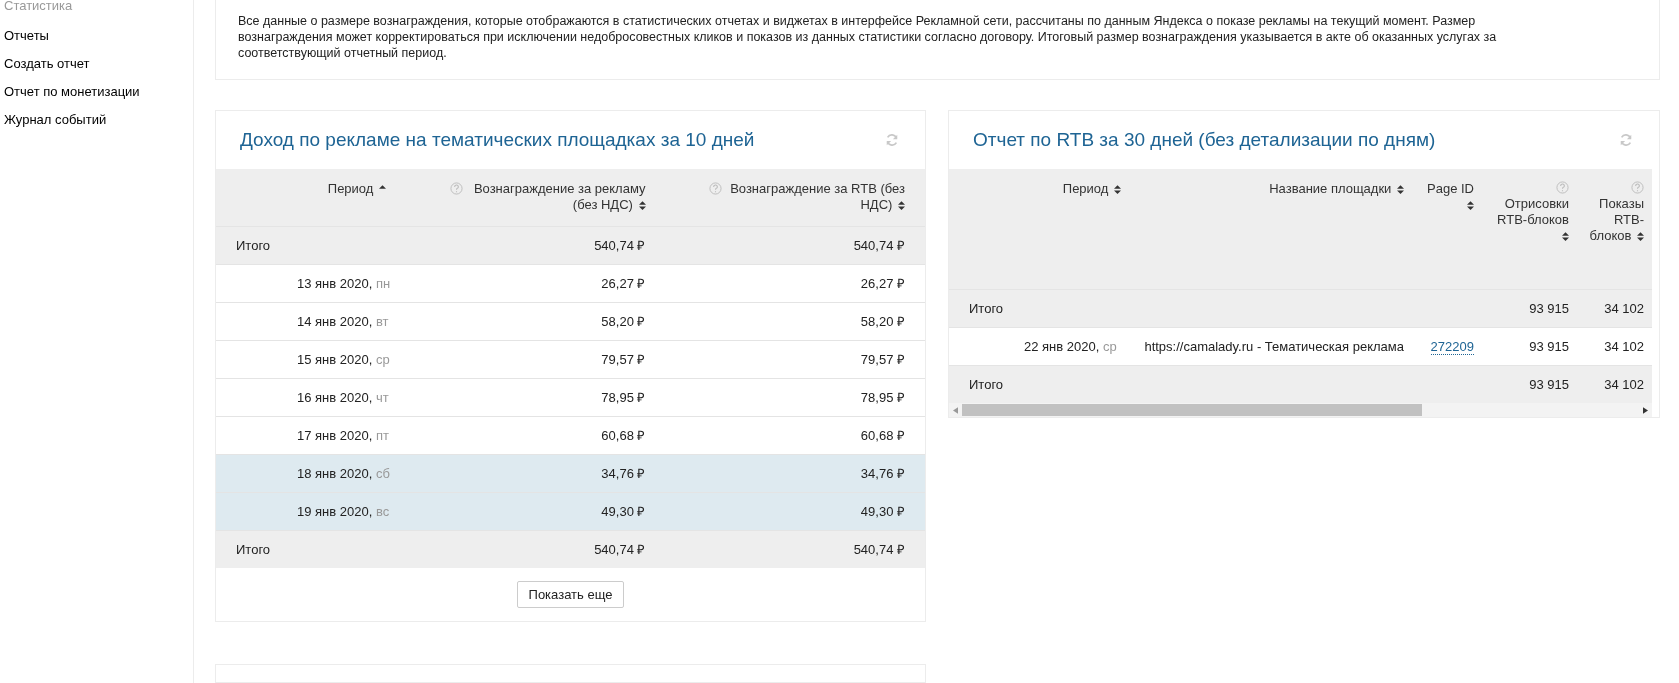  What do you see at coordinates (343, 359) in the screenshot?
I see `table-cell-text: 15 янв 2020, ср` at bounding box center [343, 359].